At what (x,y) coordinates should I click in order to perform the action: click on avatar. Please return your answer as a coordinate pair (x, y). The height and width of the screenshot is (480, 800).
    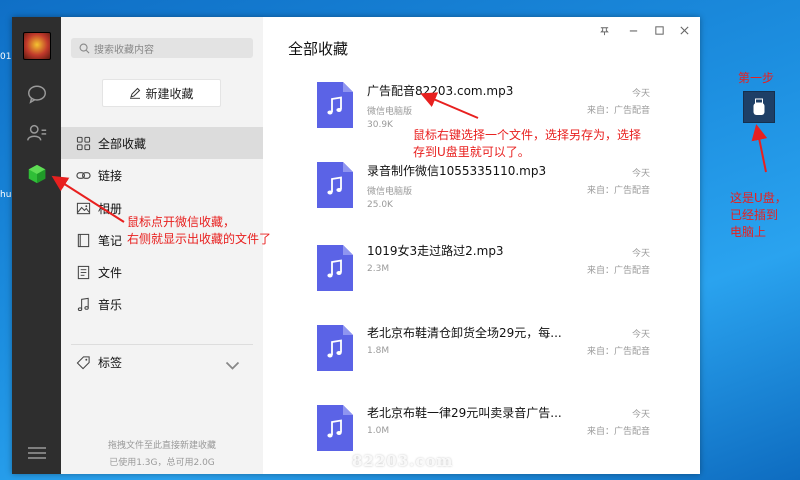
    Looking at the image, I should click on (37, 46).